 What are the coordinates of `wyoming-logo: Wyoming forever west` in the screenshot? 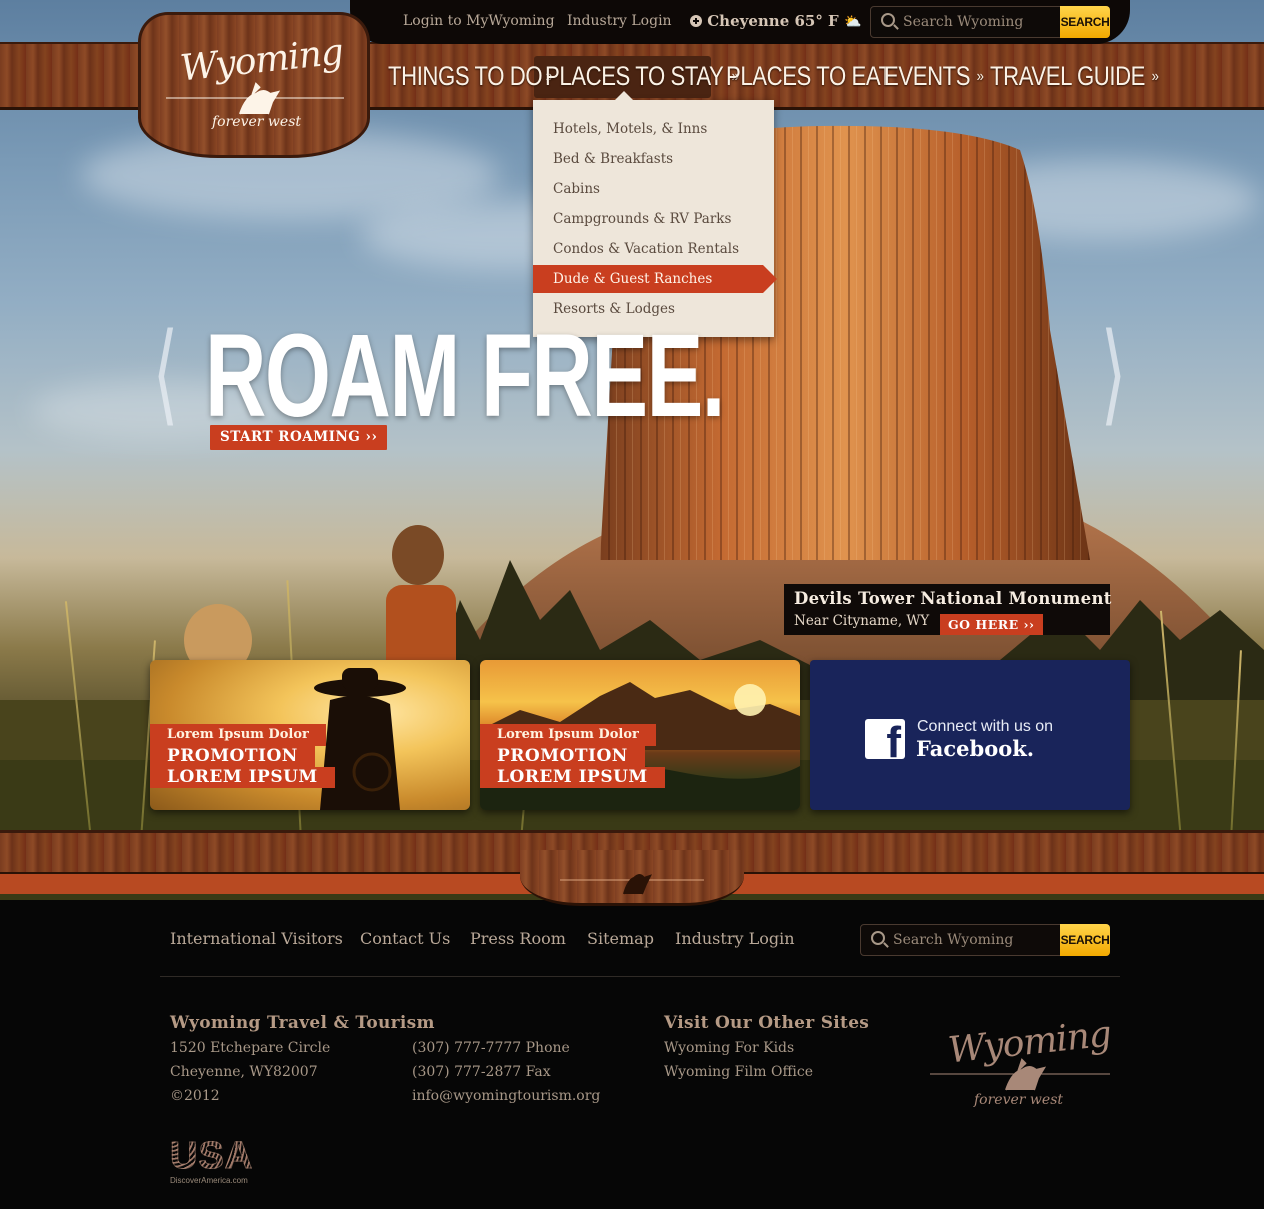 It's located at (255, 84).